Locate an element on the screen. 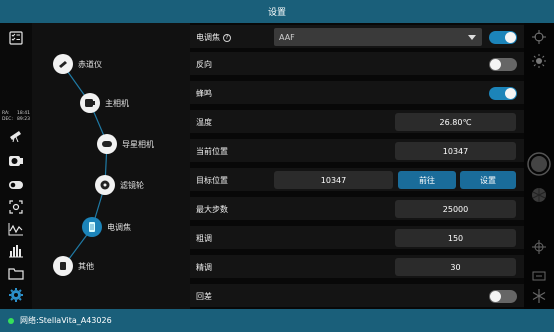 Image resolution: width=554 pixels, height=332 pixels. temperature-label: 温度 is located at coordinates (204, 122).